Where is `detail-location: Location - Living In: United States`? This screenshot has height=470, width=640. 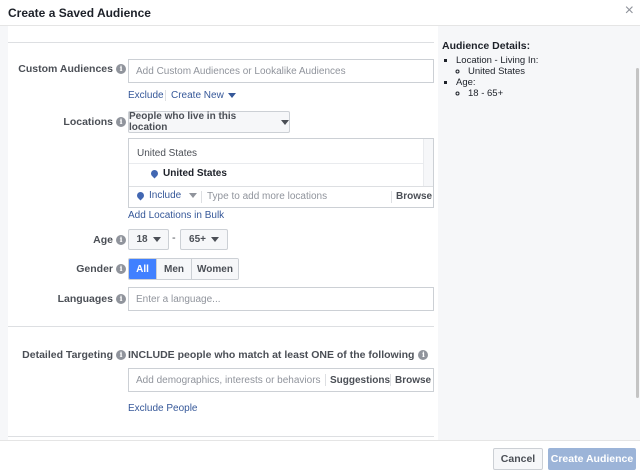
detail-location: Location - Living In: United States is located at coordinates (544, 66).